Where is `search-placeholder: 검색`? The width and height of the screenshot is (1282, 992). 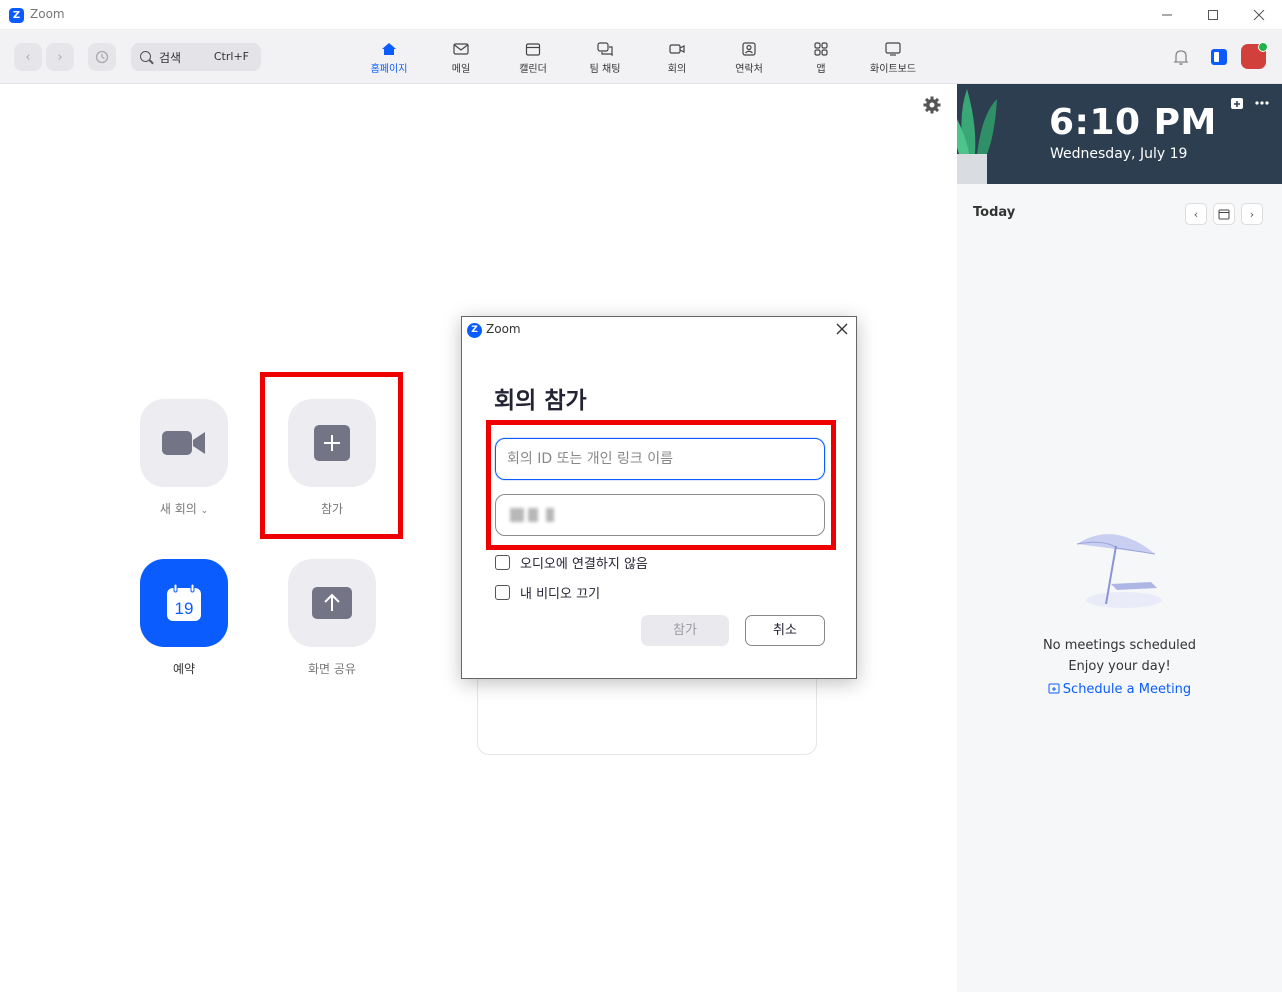 search-placeholder: 검색 is located at coordinates (170, 58).